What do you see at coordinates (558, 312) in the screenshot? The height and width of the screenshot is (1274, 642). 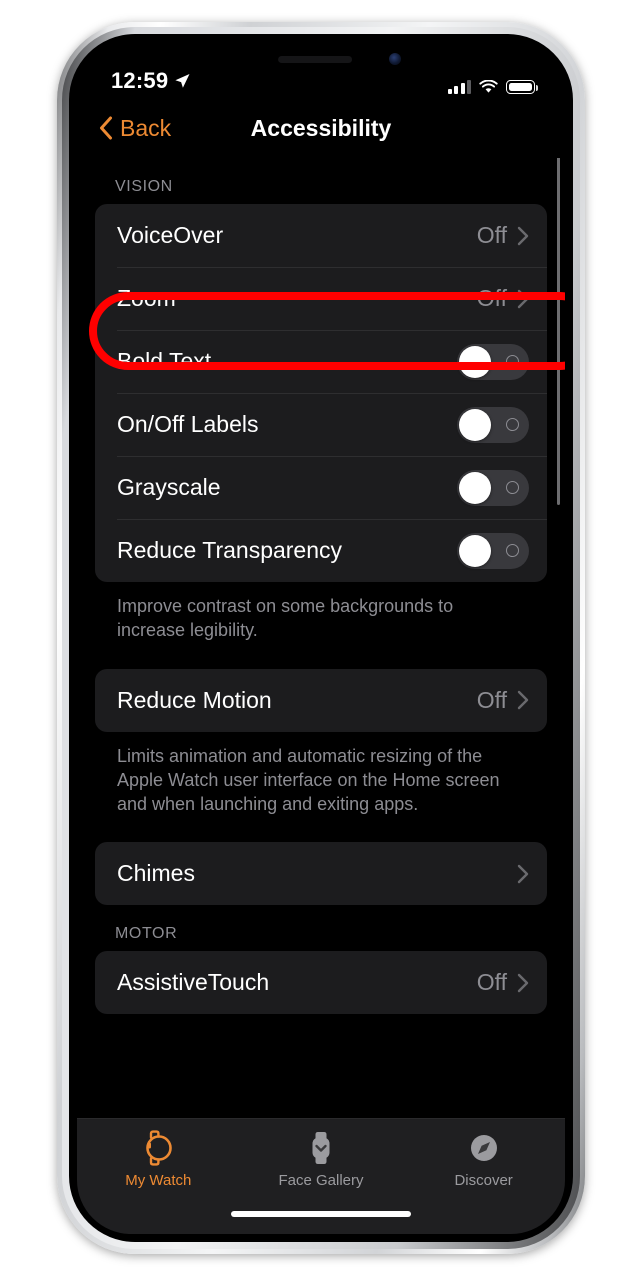 I see `vertical-scrollbar` at bounding box center [558, 312].